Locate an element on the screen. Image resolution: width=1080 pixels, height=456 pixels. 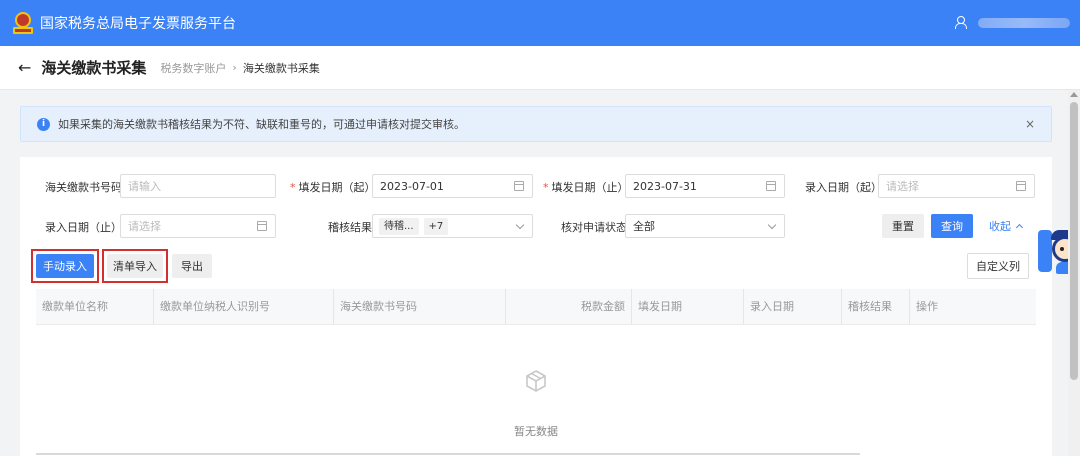
breadcrumb-item-current: 海关缴款书采集 is located at coordinates (281, 68).